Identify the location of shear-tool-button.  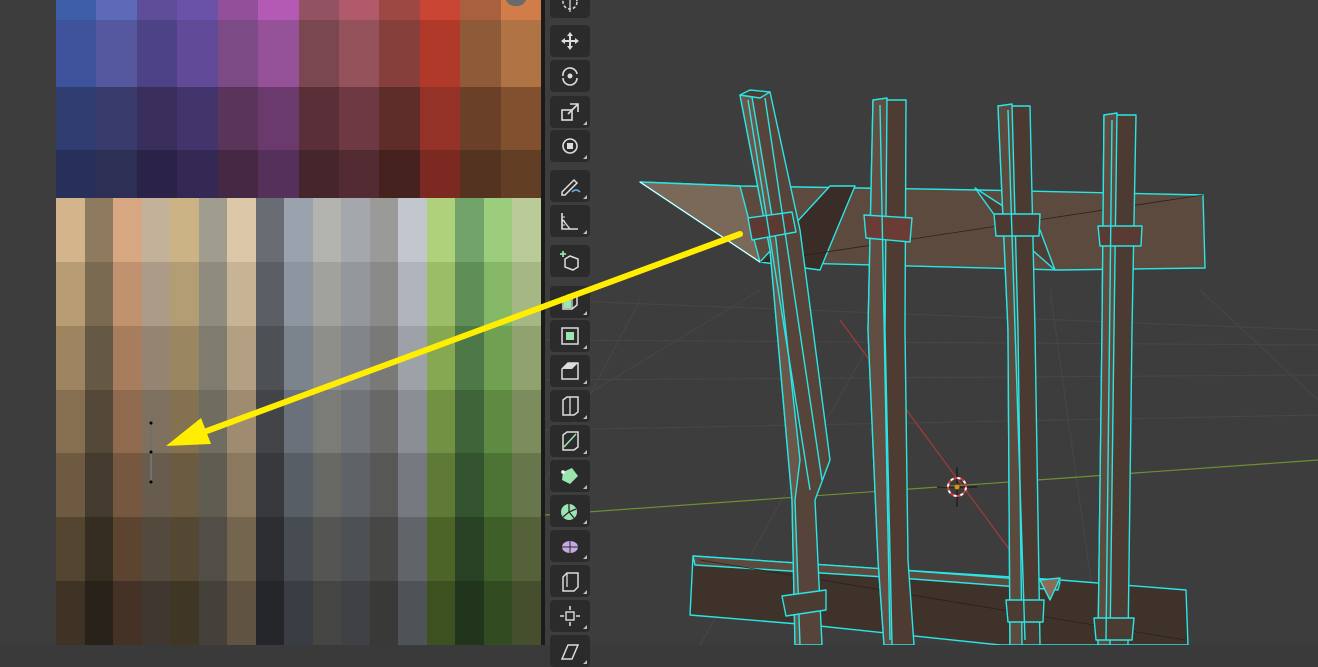
(570, 651).